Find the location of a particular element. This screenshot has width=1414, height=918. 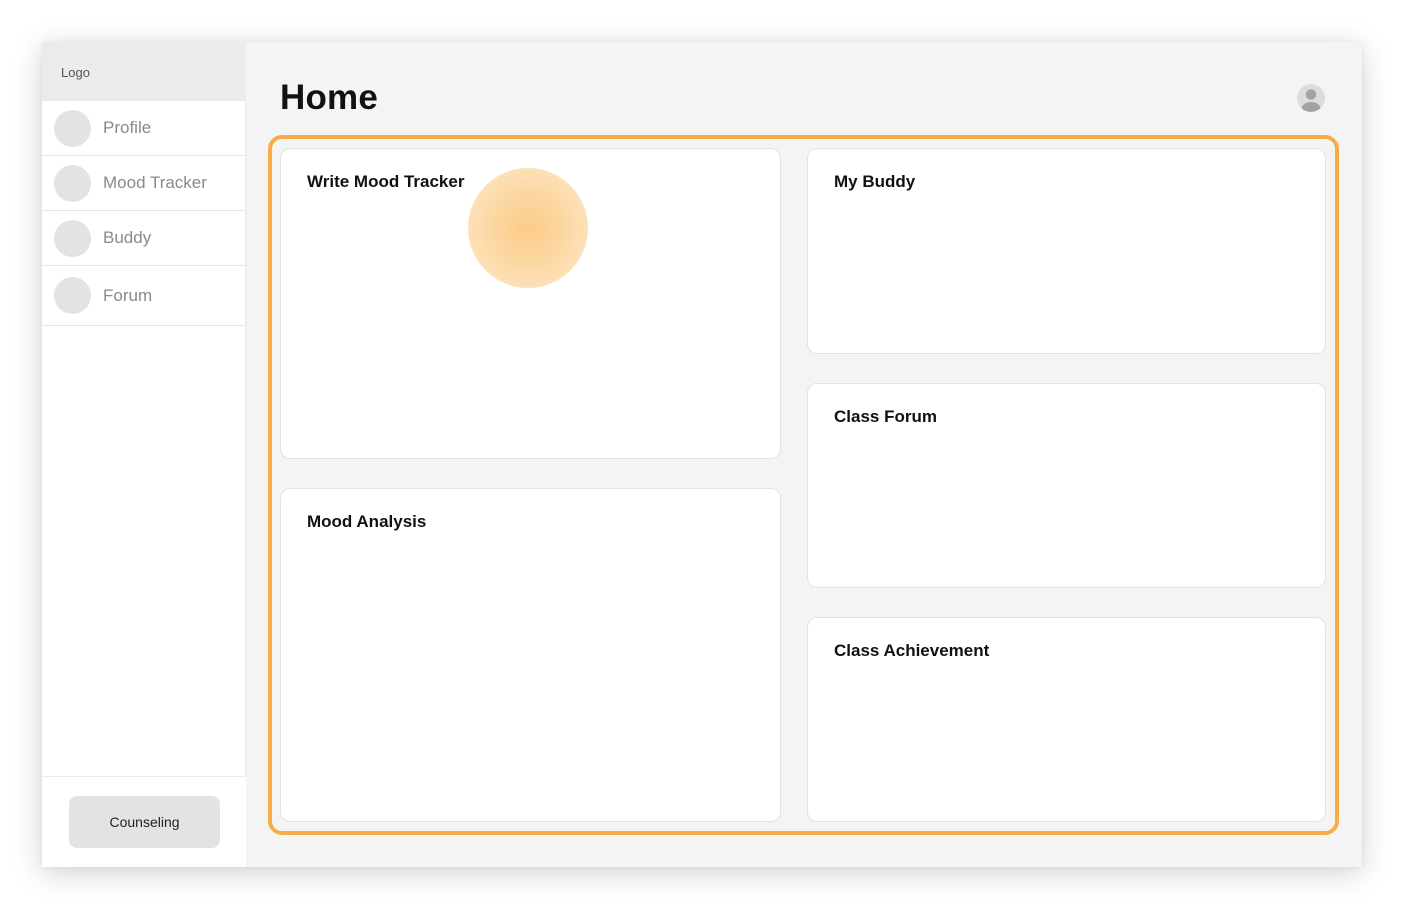

sidebar-item-forum: Forum is located at coordinates (143, 296).